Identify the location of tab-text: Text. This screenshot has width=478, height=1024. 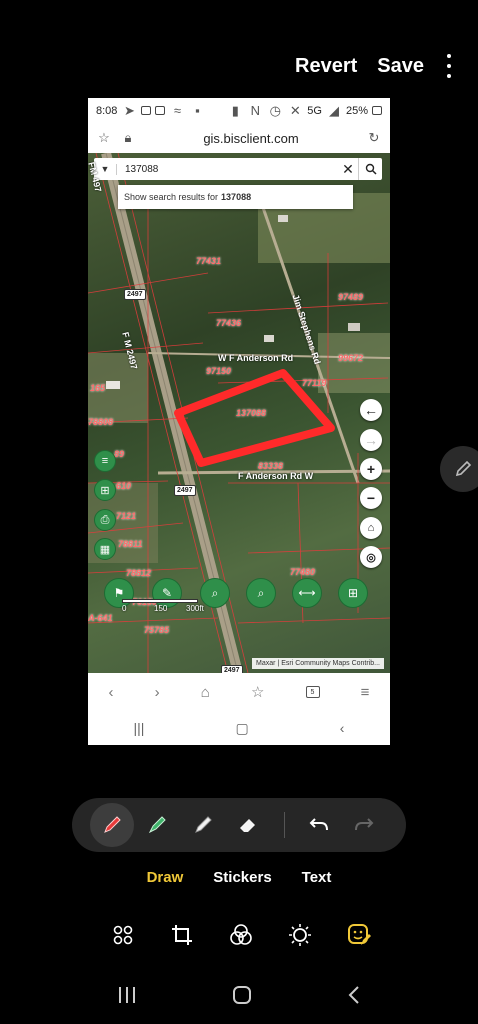
(317, 877).